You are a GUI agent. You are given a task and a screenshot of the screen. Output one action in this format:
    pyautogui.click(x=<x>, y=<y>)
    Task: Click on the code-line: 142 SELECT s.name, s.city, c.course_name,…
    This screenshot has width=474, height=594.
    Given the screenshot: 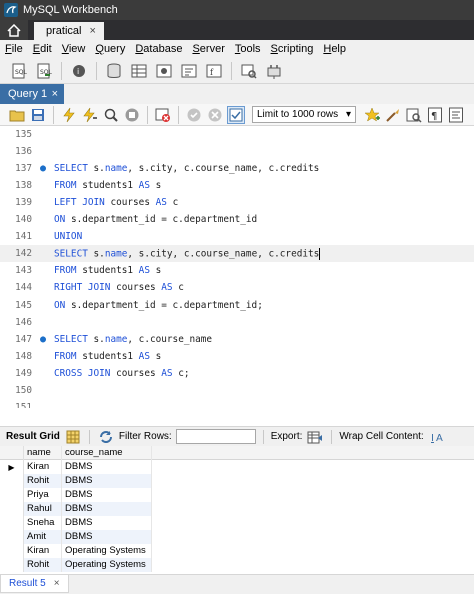 What is the action you would take?
    pyautogui.click(x=237, y=254)
    